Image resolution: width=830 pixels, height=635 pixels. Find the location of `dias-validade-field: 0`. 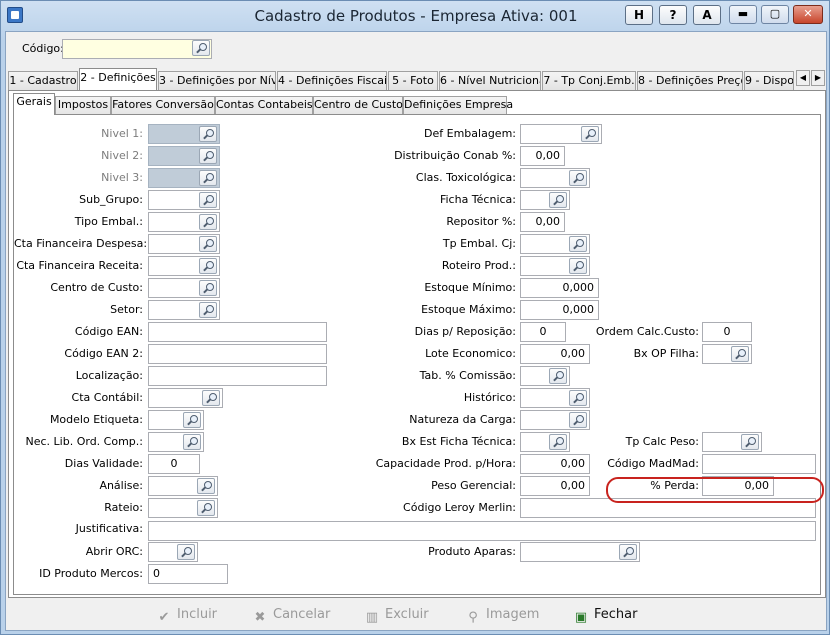

dias-validade-field: 0 is located at coordinates (174, 464).